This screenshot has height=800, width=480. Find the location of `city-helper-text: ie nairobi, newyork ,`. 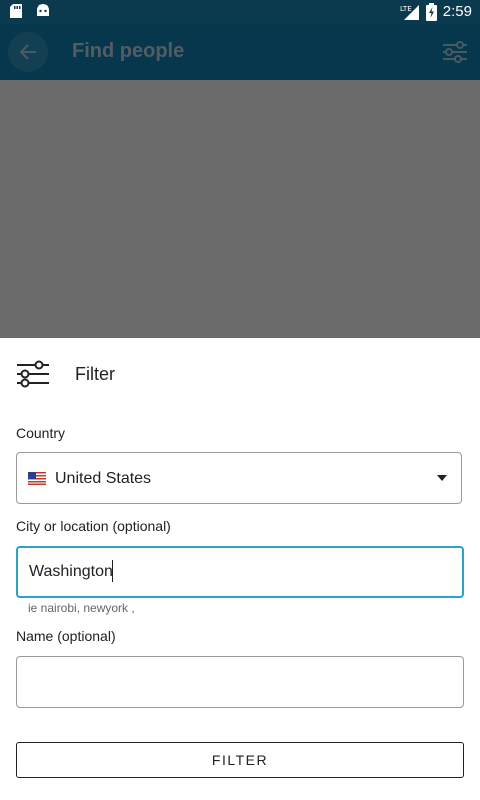

city-helper-text: ie nairobi, newyork , is located at coordinates (81, 608).